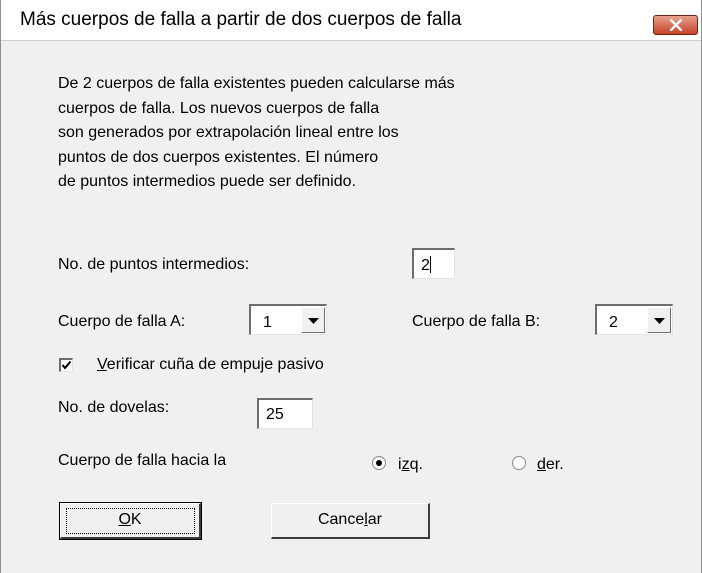  What do you see at coordinates (634, 319) in the screenshot?
I see `body-b-dropdown: 2` at bounding box center [634, 319].